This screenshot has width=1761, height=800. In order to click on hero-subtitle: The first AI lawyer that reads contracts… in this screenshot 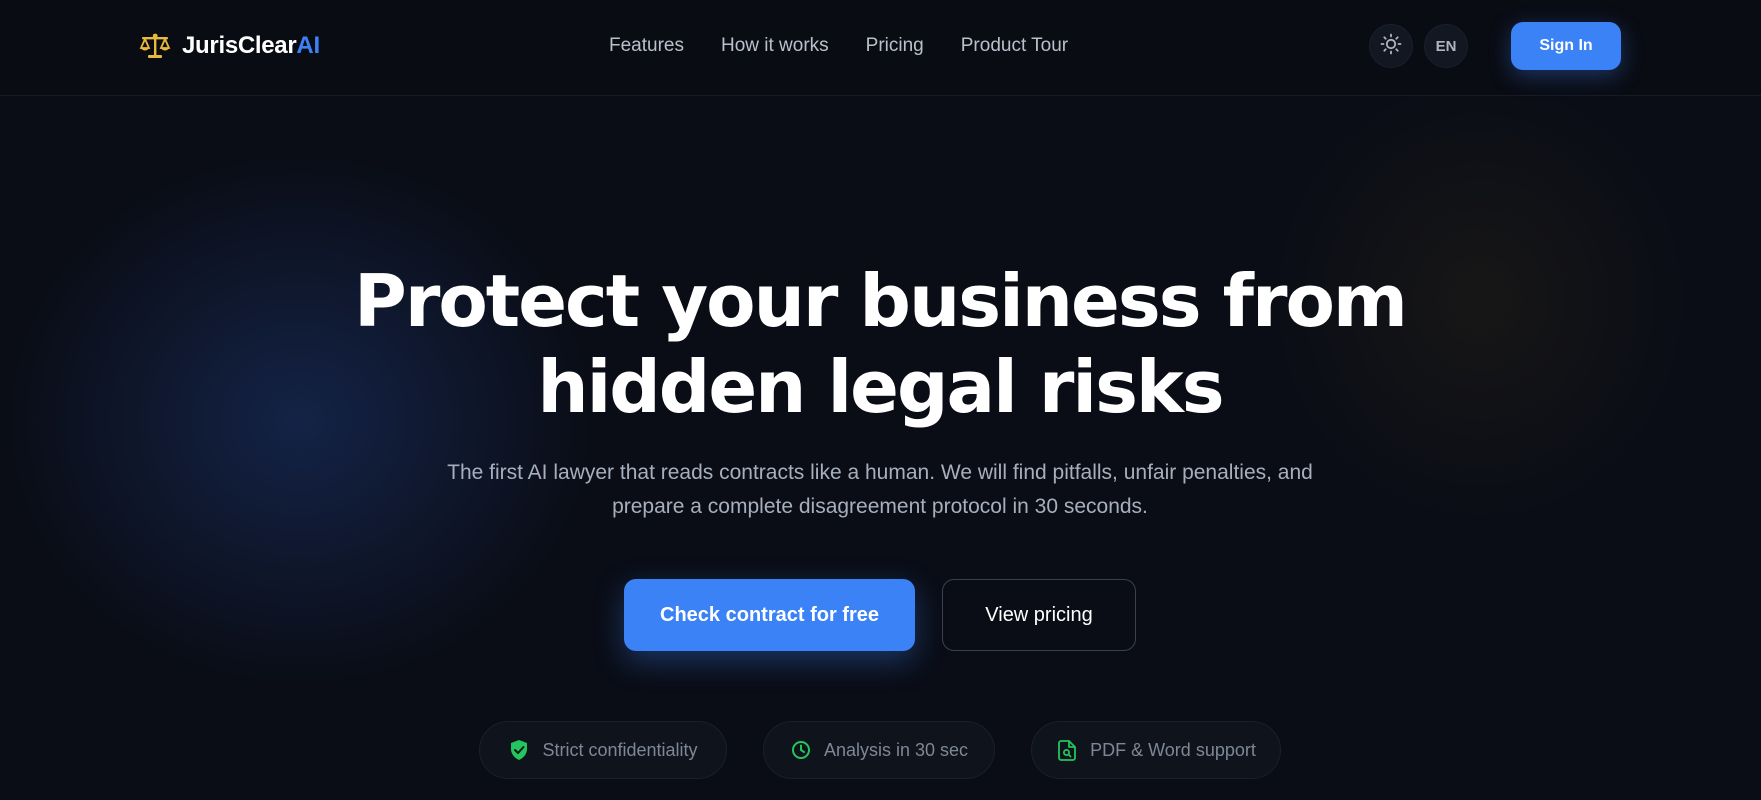, I will do `click(880, 490)`.